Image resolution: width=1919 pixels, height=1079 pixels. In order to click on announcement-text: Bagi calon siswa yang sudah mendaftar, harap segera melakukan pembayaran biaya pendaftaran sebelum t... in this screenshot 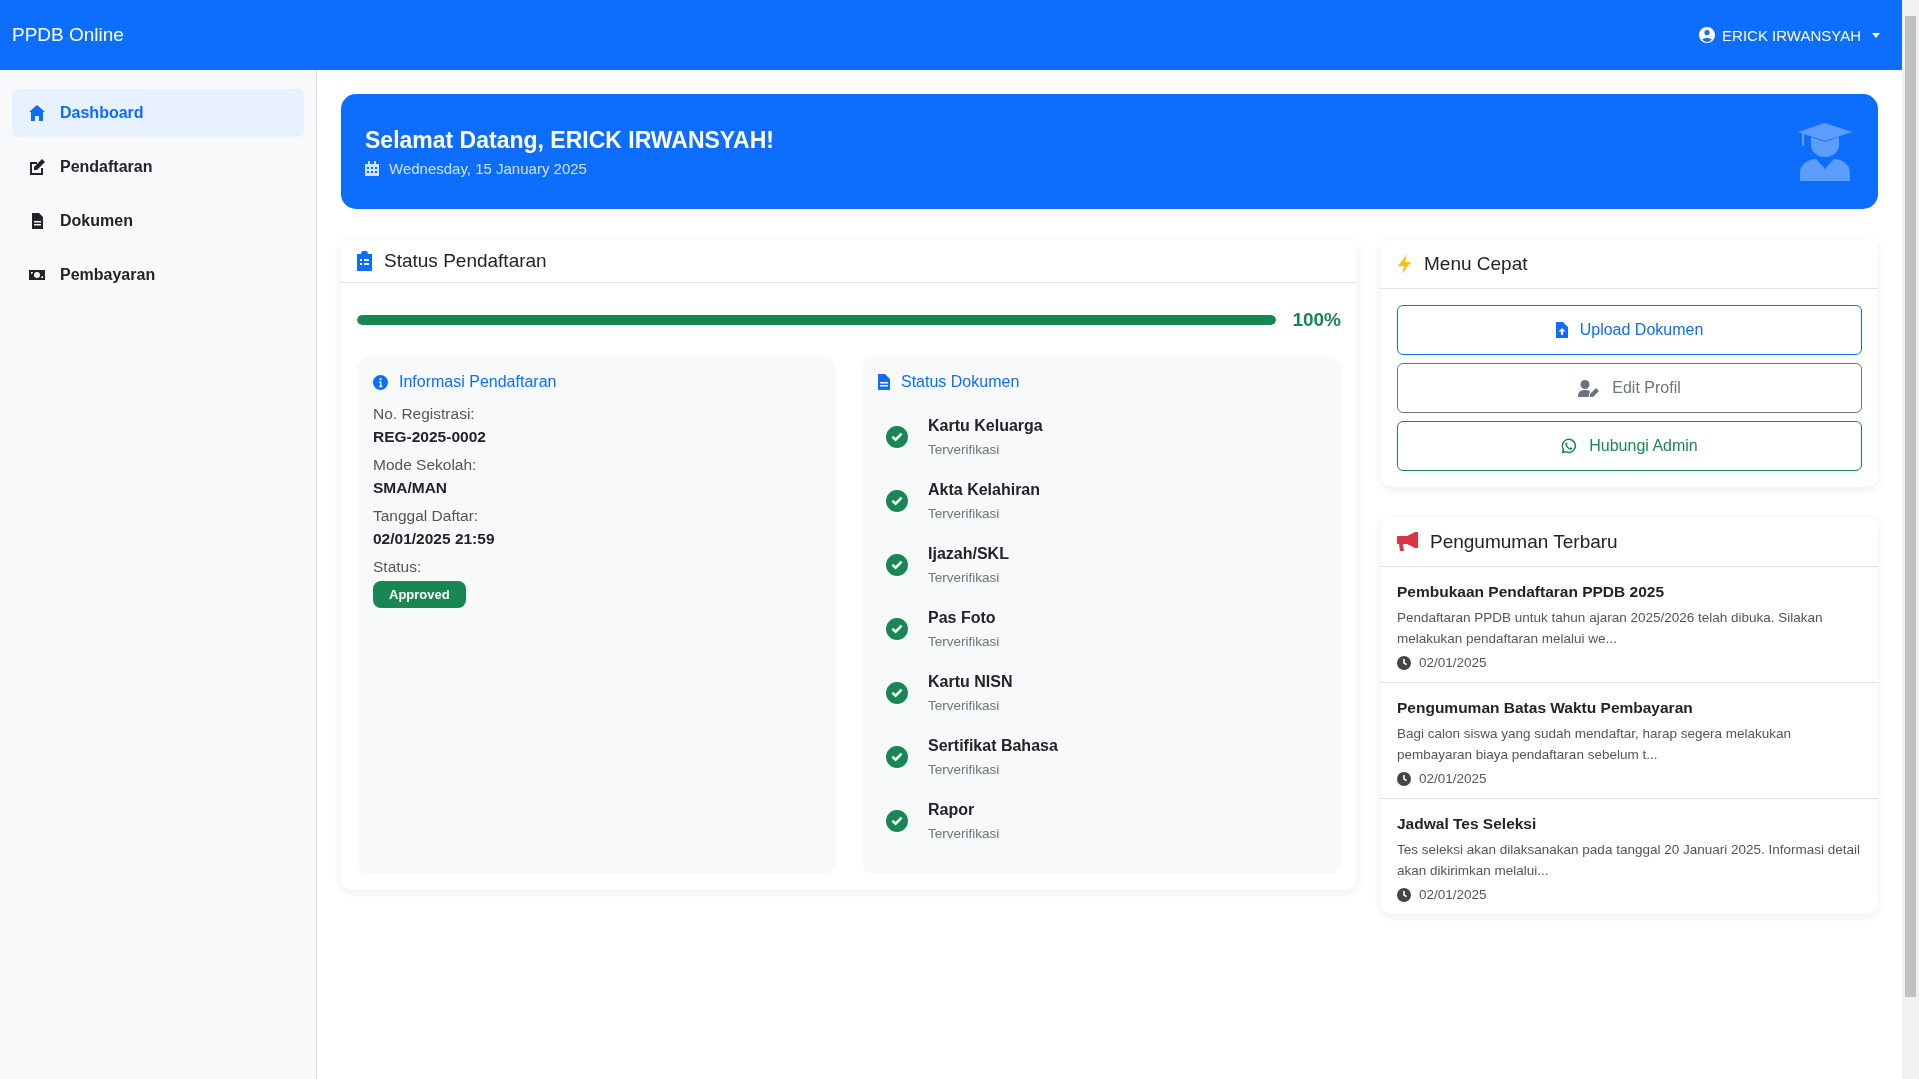, I will do `click(1594, 744)`.